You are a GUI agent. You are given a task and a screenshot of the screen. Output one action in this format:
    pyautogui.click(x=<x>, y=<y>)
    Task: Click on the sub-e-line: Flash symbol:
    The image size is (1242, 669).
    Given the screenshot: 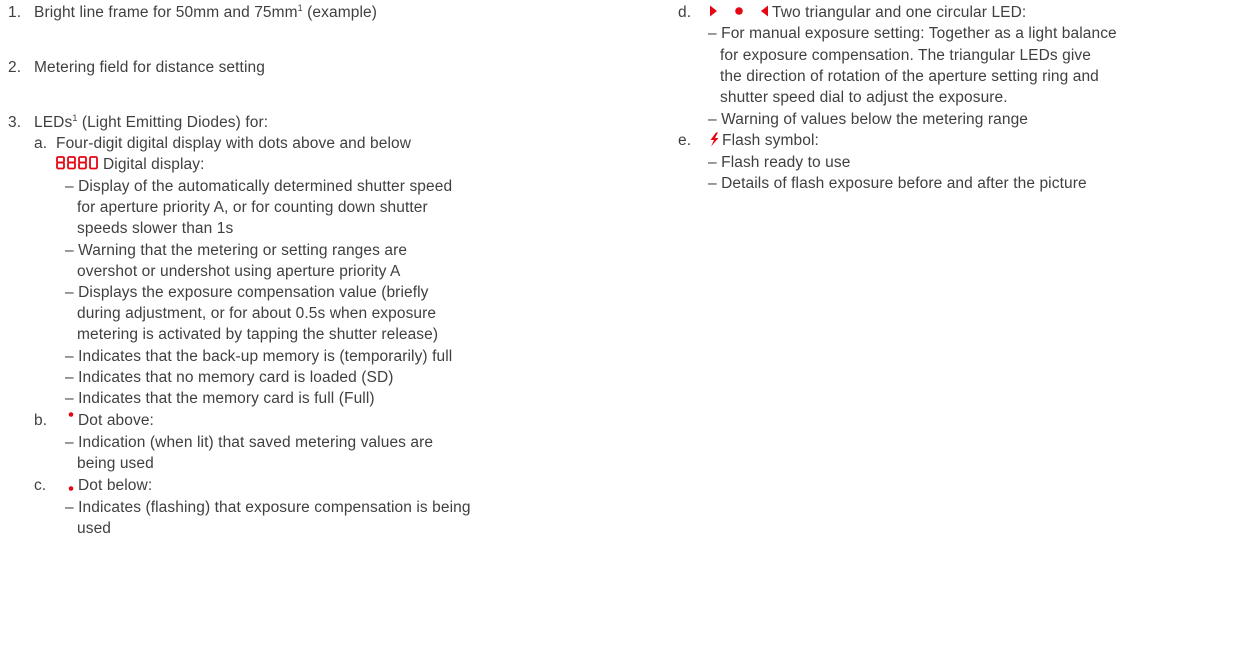 What is the action you would take?
    pyautogui.click(x=763, y=140)
    